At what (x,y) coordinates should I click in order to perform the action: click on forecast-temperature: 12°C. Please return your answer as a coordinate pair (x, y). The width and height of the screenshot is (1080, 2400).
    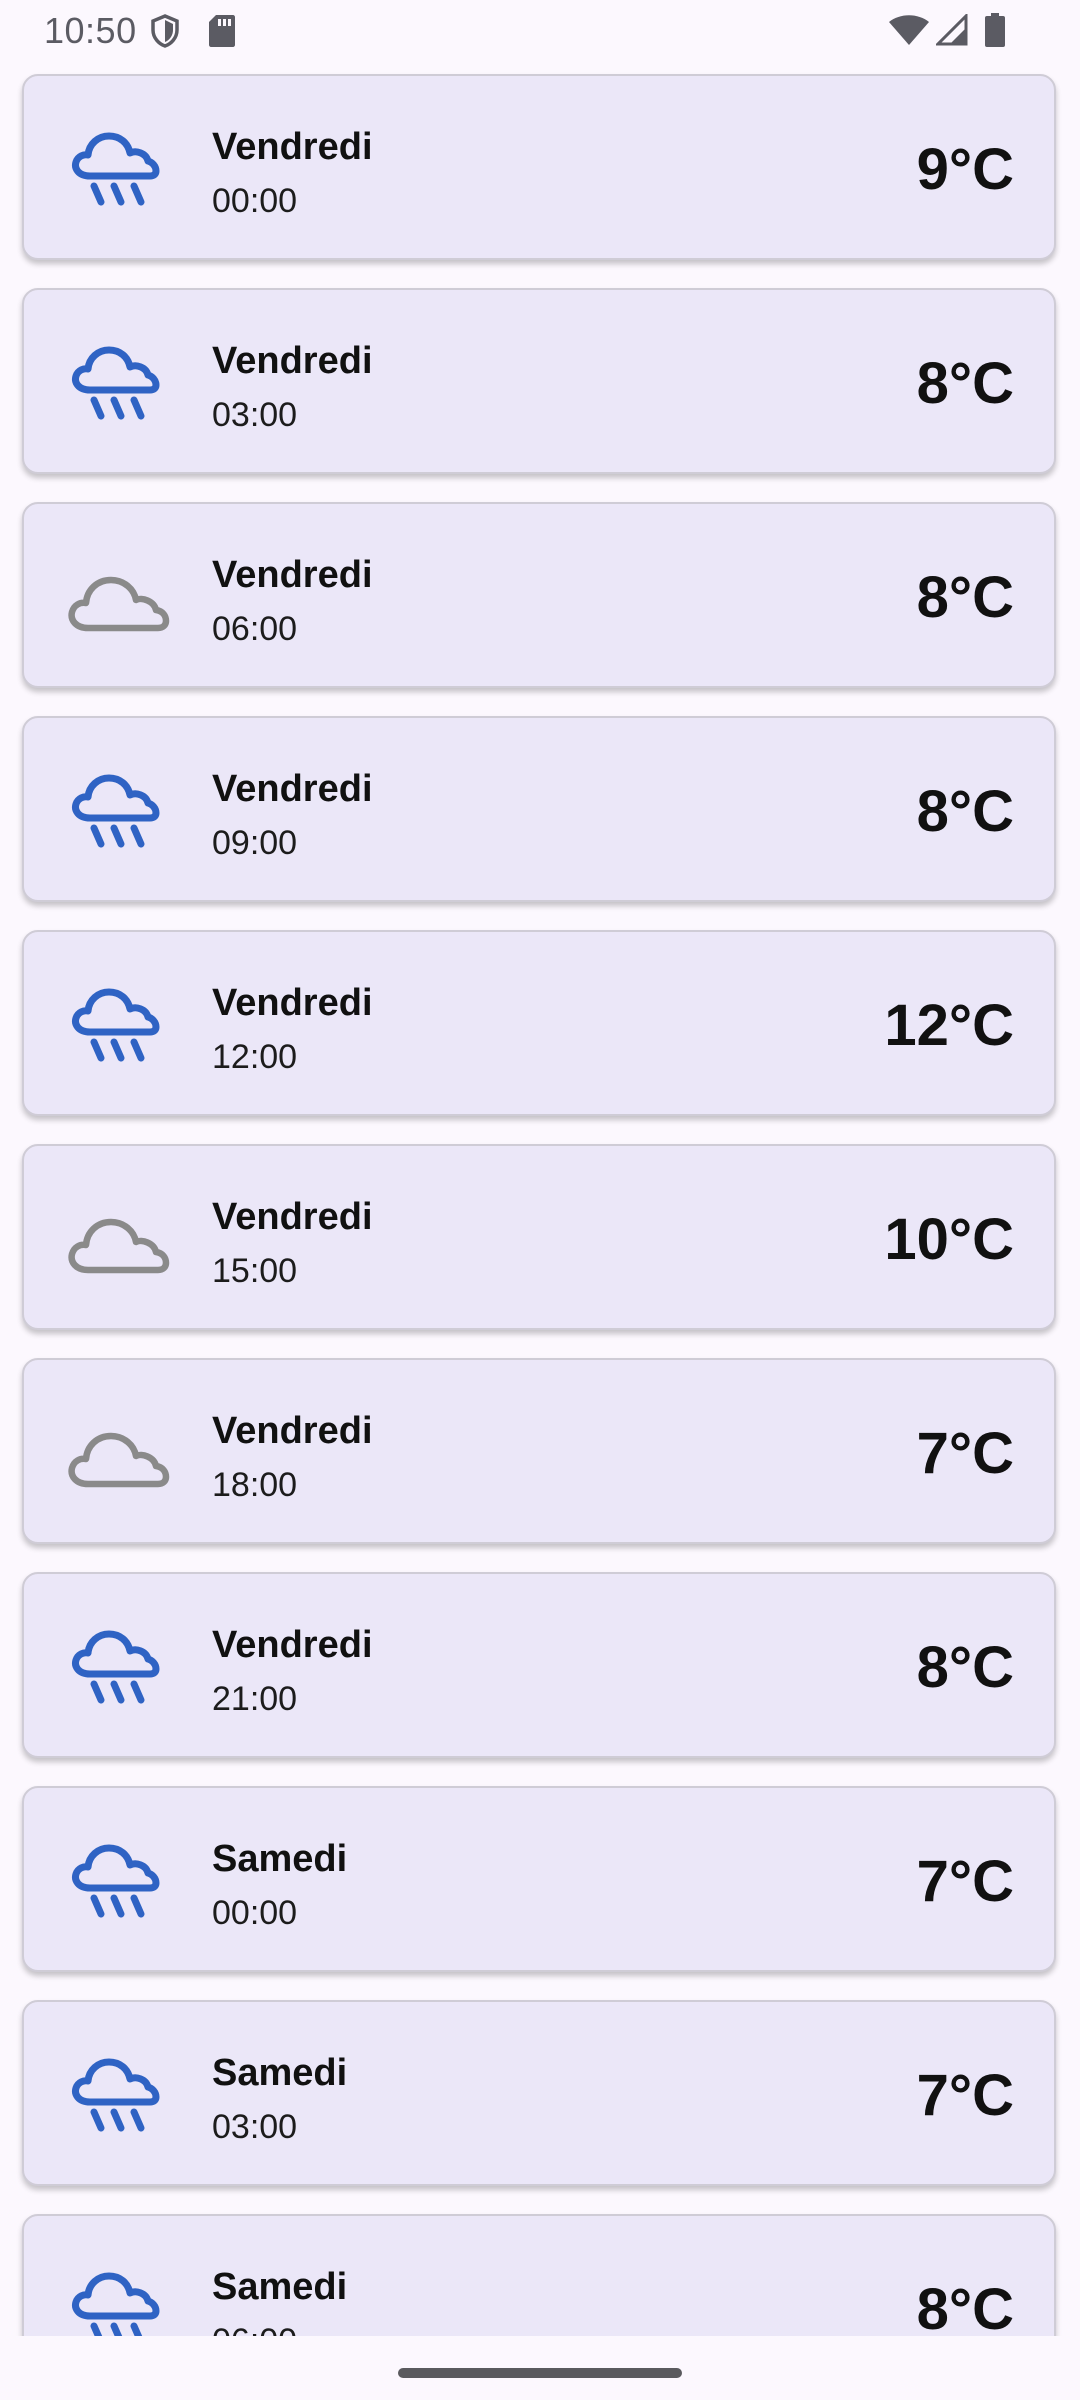
    Looking at the image, I should click on (949, 1025).